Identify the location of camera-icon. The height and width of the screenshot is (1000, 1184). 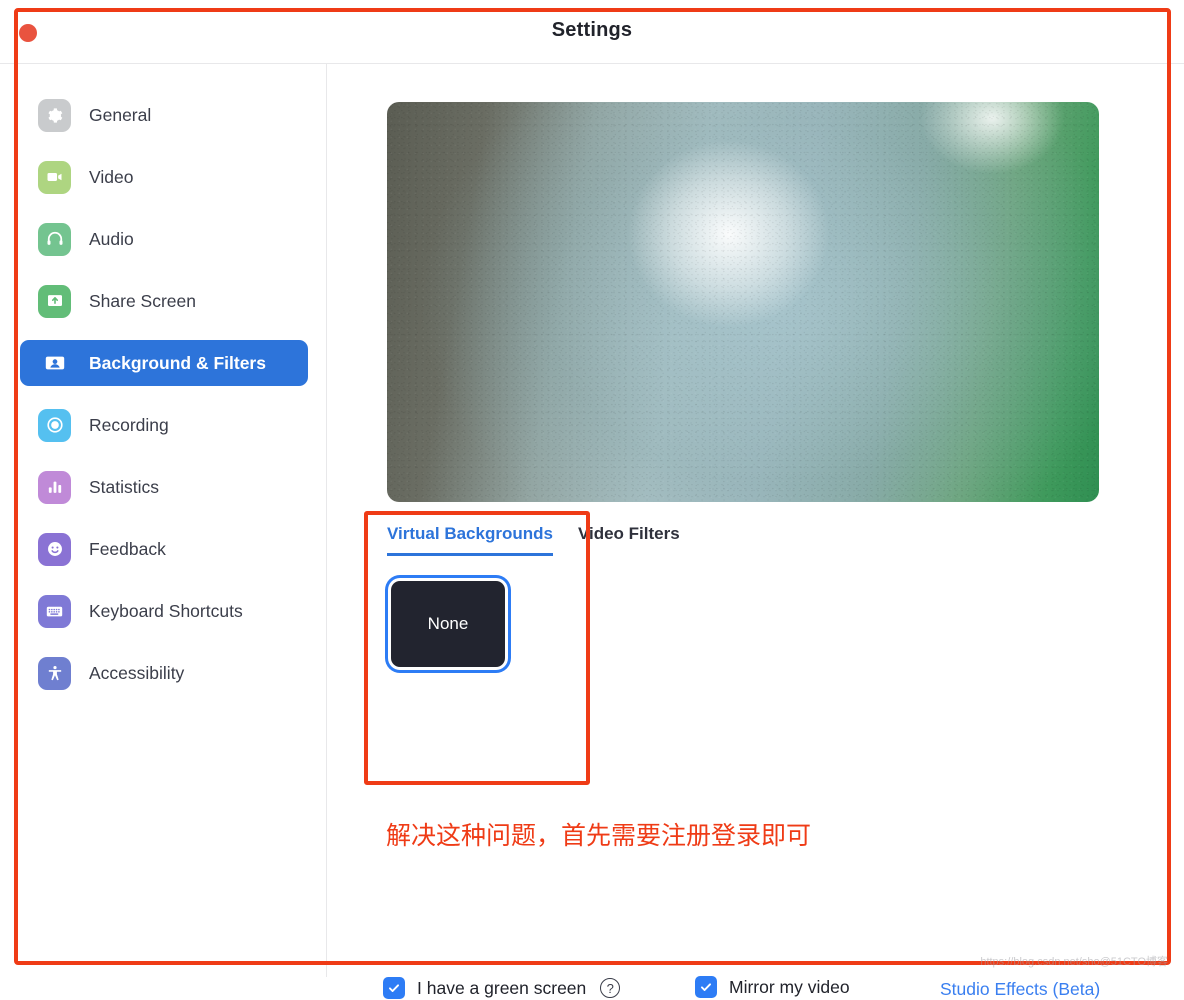
(54, 177).